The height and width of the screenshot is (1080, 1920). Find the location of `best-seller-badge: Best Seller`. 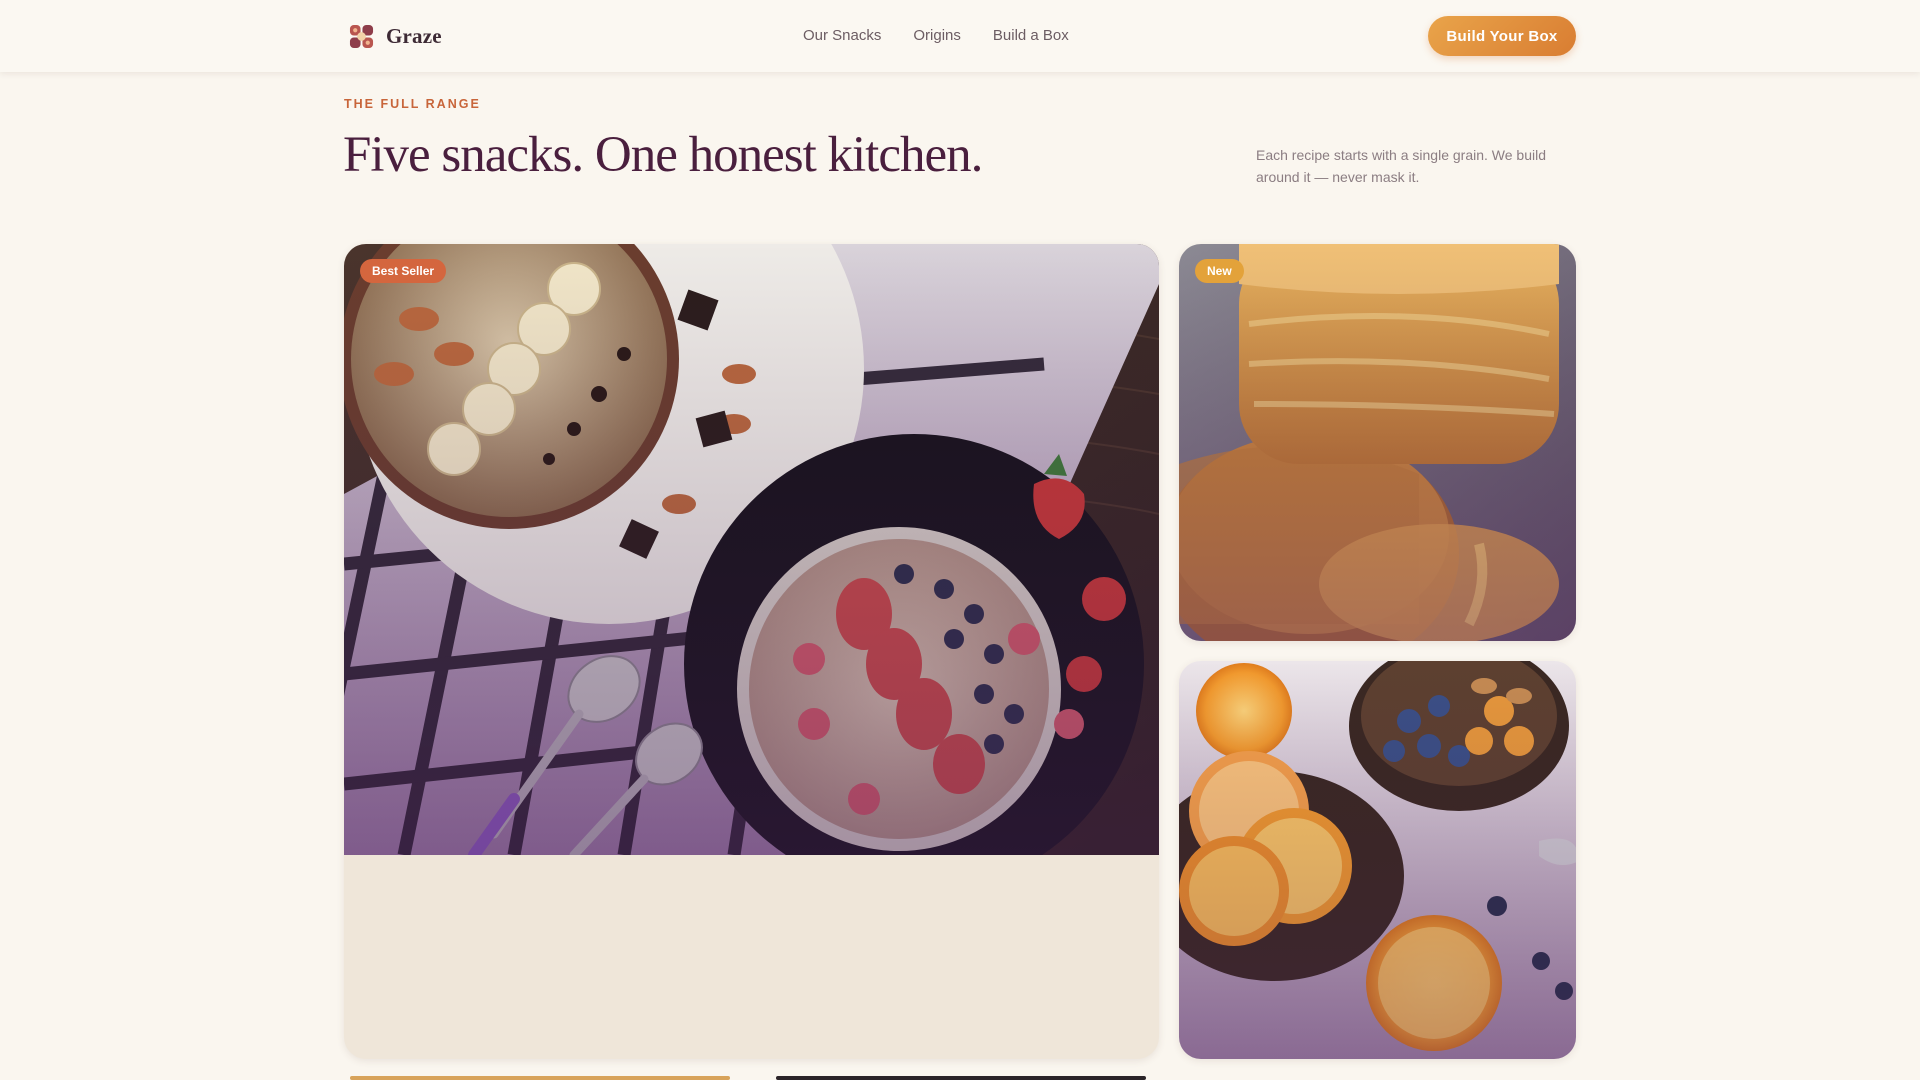

best-seller-badge: Best Seller is located at coordinates (403, 271).